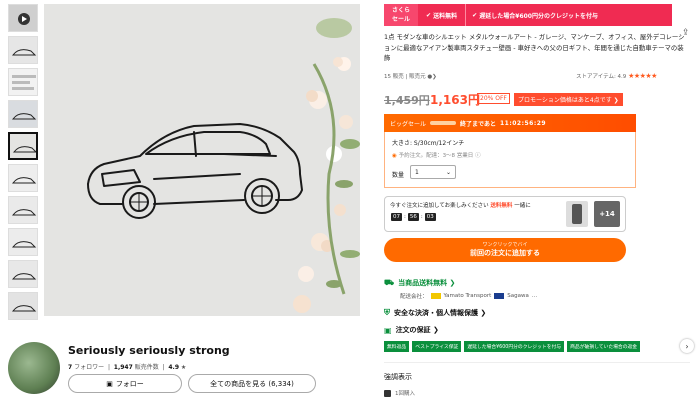 The width and height of the screenshot is (700, 400). Describe the element at coordinates (183, 367) in the screenshot. I see `star-icon: ★` at that location.